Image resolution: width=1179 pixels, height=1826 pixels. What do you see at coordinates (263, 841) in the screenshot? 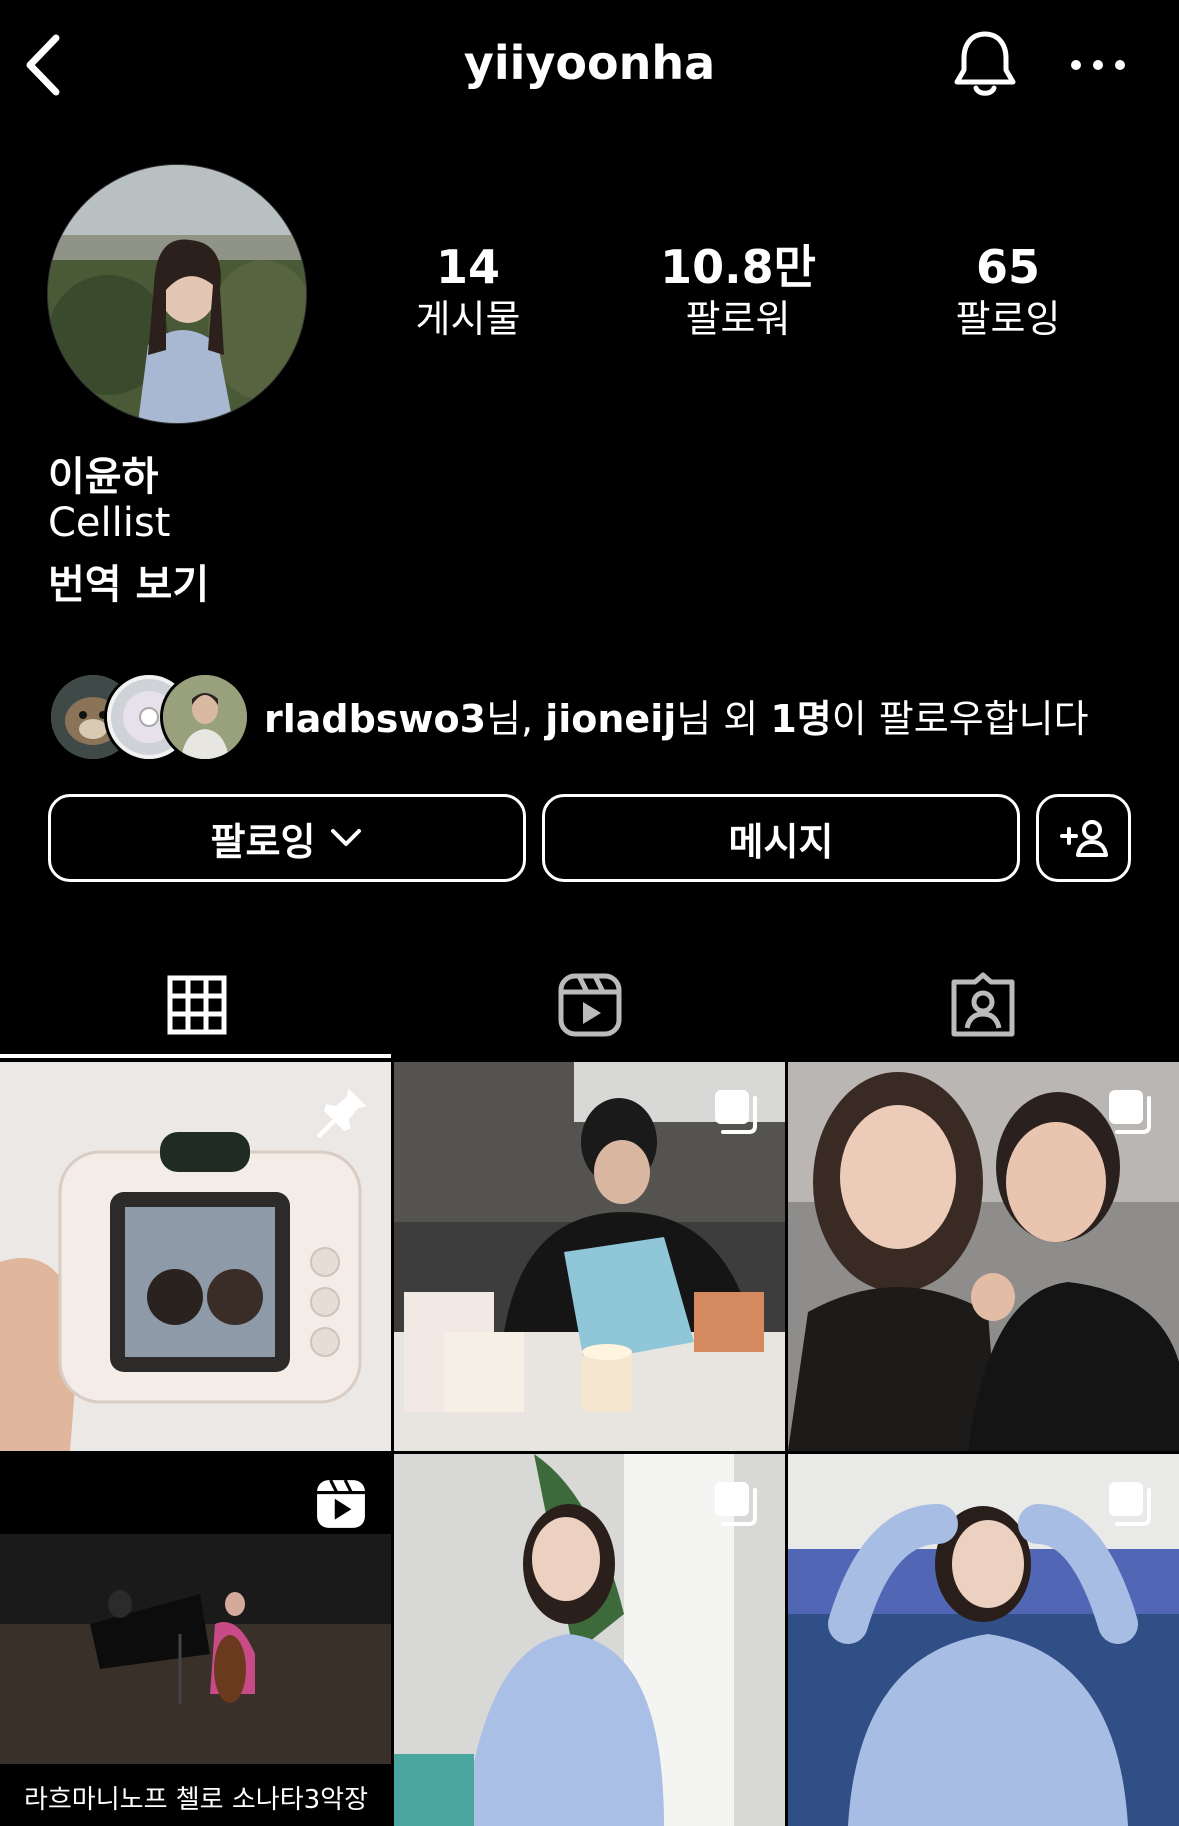
I see `following-button-label: 팔로잉` at bounding box center [263, 841].